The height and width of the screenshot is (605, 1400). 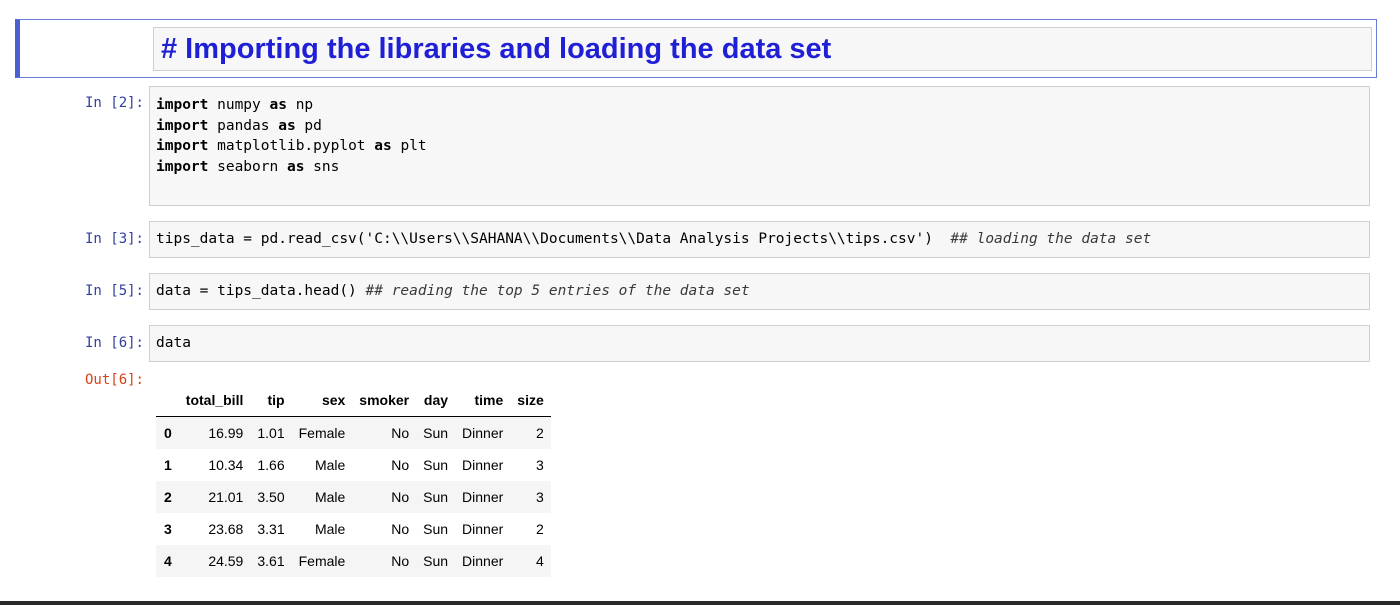 I want to click on table-header-row: total_bill tip sex smoker day time size, so click(x=353, y=400).